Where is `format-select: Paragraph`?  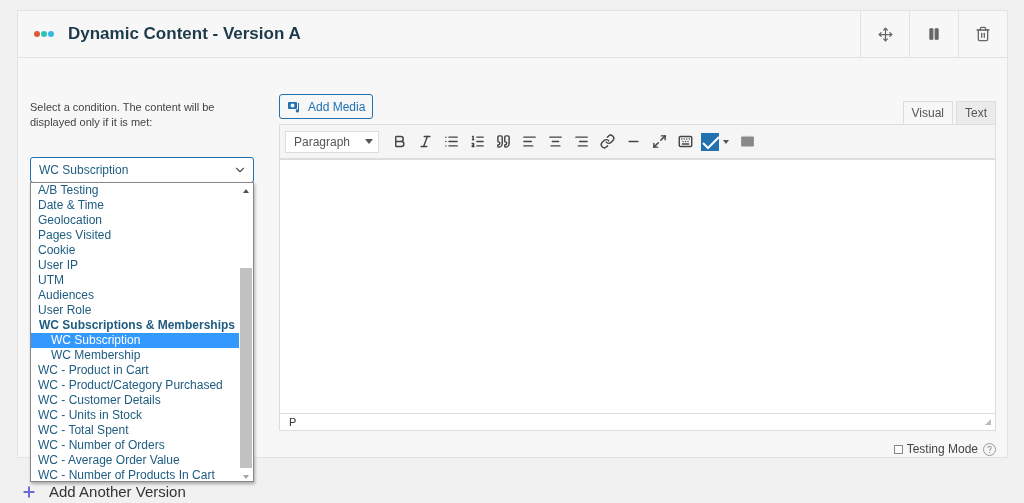
format-select: Paragraph is located at coordinates (332, 141).